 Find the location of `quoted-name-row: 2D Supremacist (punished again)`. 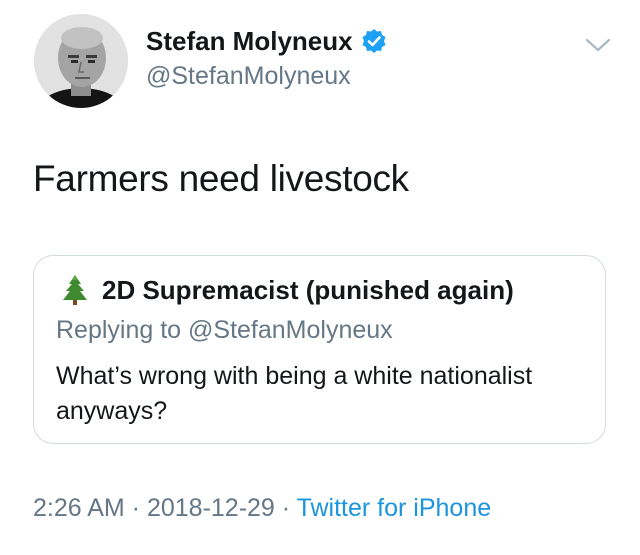

quoted-name-row: 2D Supremacist (punished again) is located at coordinates (288, 290).